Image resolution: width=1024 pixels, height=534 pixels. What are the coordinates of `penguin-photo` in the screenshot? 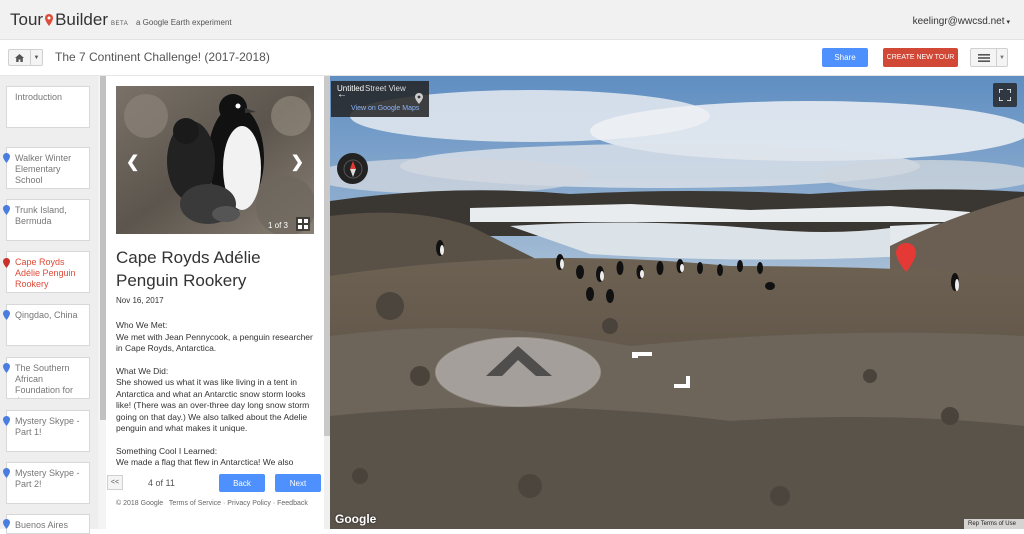 It's located at (215, 160).